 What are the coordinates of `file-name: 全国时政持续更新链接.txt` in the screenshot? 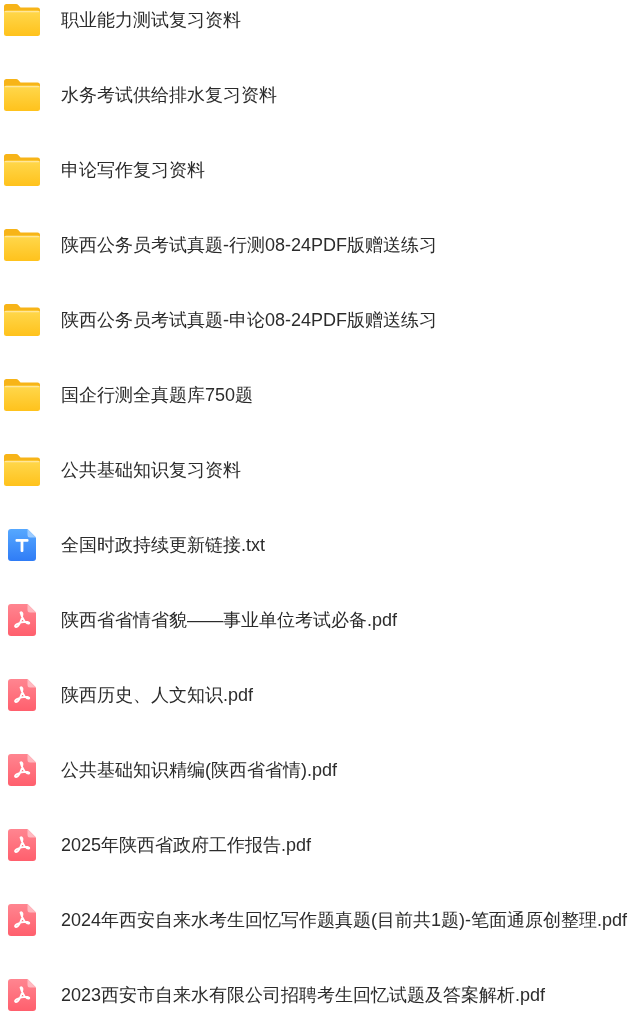 It's located at (163, 545).